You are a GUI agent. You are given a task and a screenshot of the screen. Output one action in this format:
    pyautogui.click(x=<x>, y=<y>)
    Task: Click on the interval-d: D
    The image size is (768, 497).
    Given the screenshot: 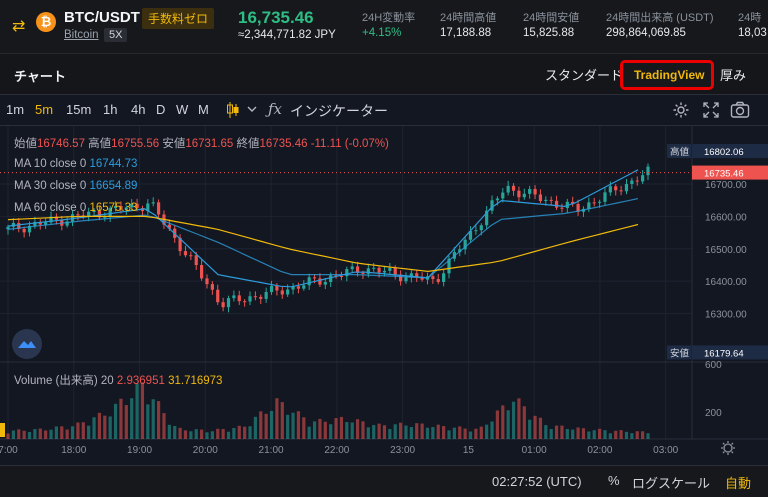 What is the action you would take?
    pyautogui.click(x=160, y=109)
    